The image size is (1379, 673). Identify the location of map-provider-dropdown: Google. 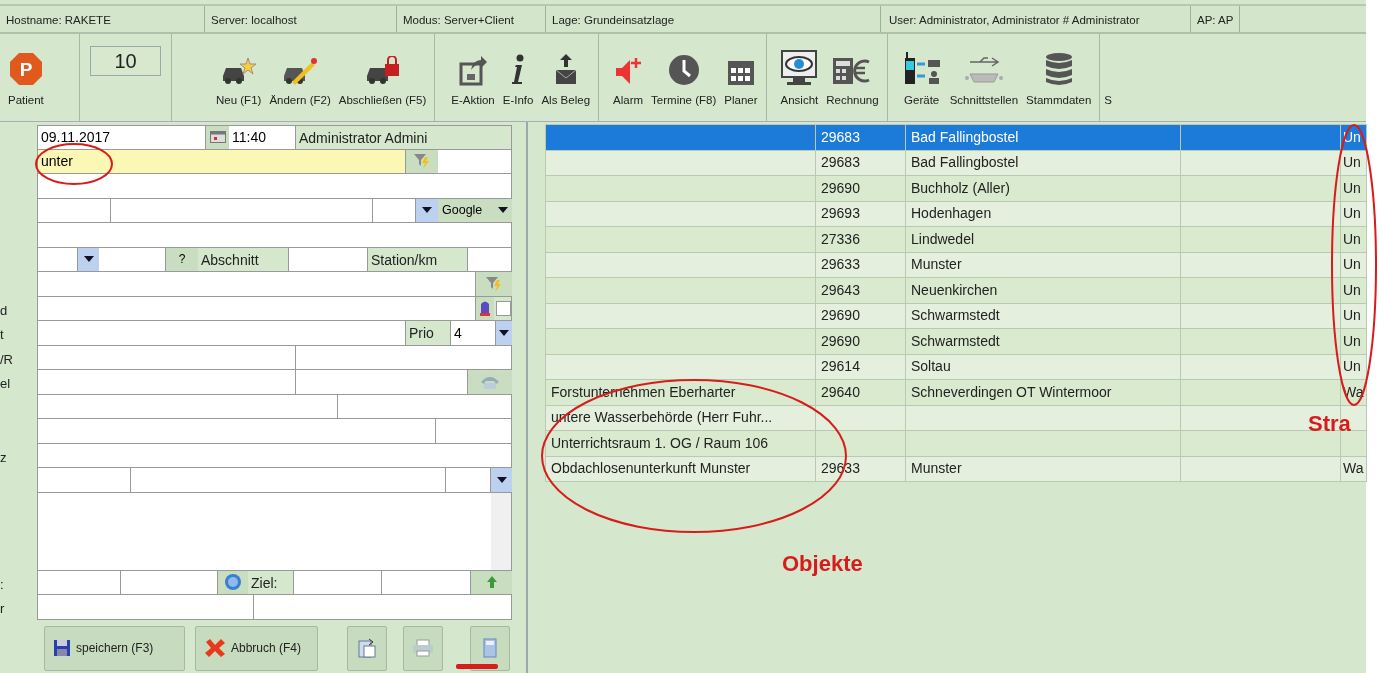
(475, 210).